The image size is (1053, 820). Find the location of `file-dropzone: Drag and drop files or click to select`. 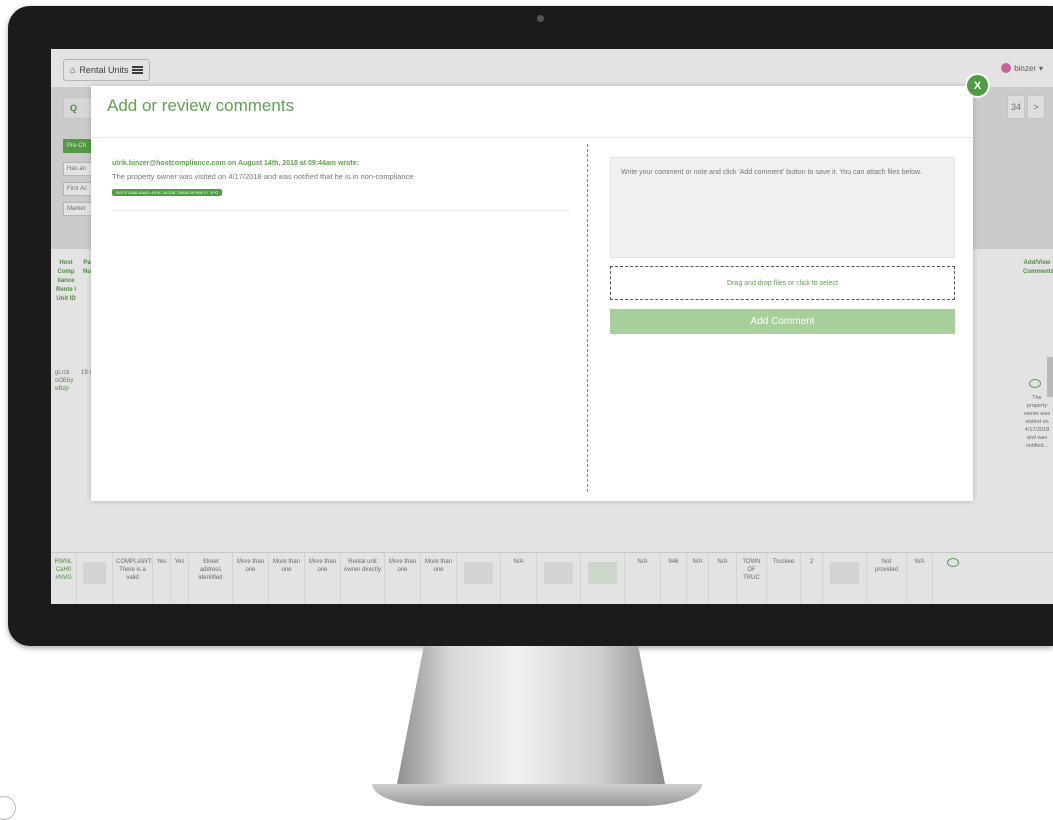

file-dropzone: Drag and drop files or click to select is located at coordinates (782, 283).